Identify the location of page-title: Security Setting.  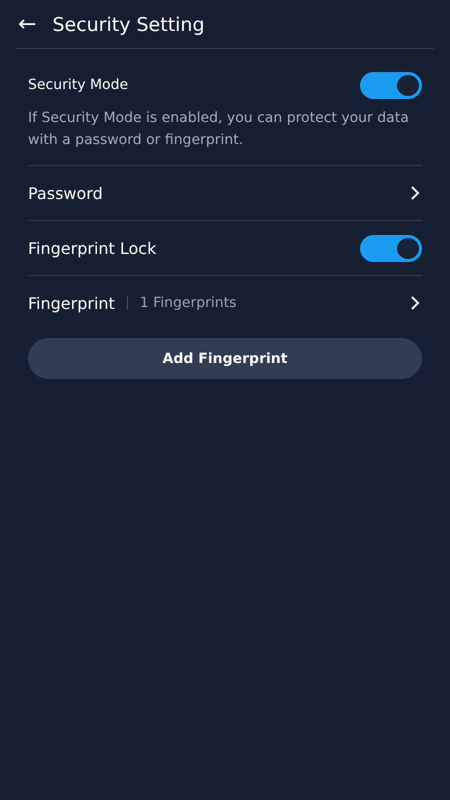
(128, 25).